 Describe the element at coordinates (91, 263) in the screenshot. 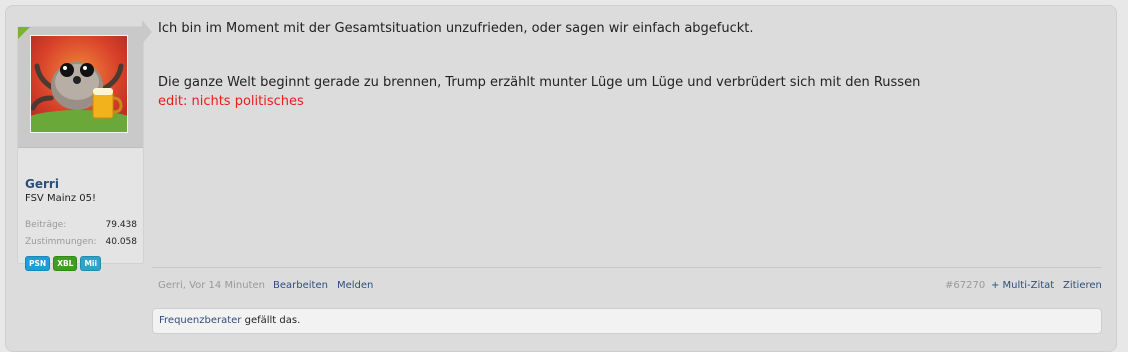

I see `mii-badge: Mii` at that location.